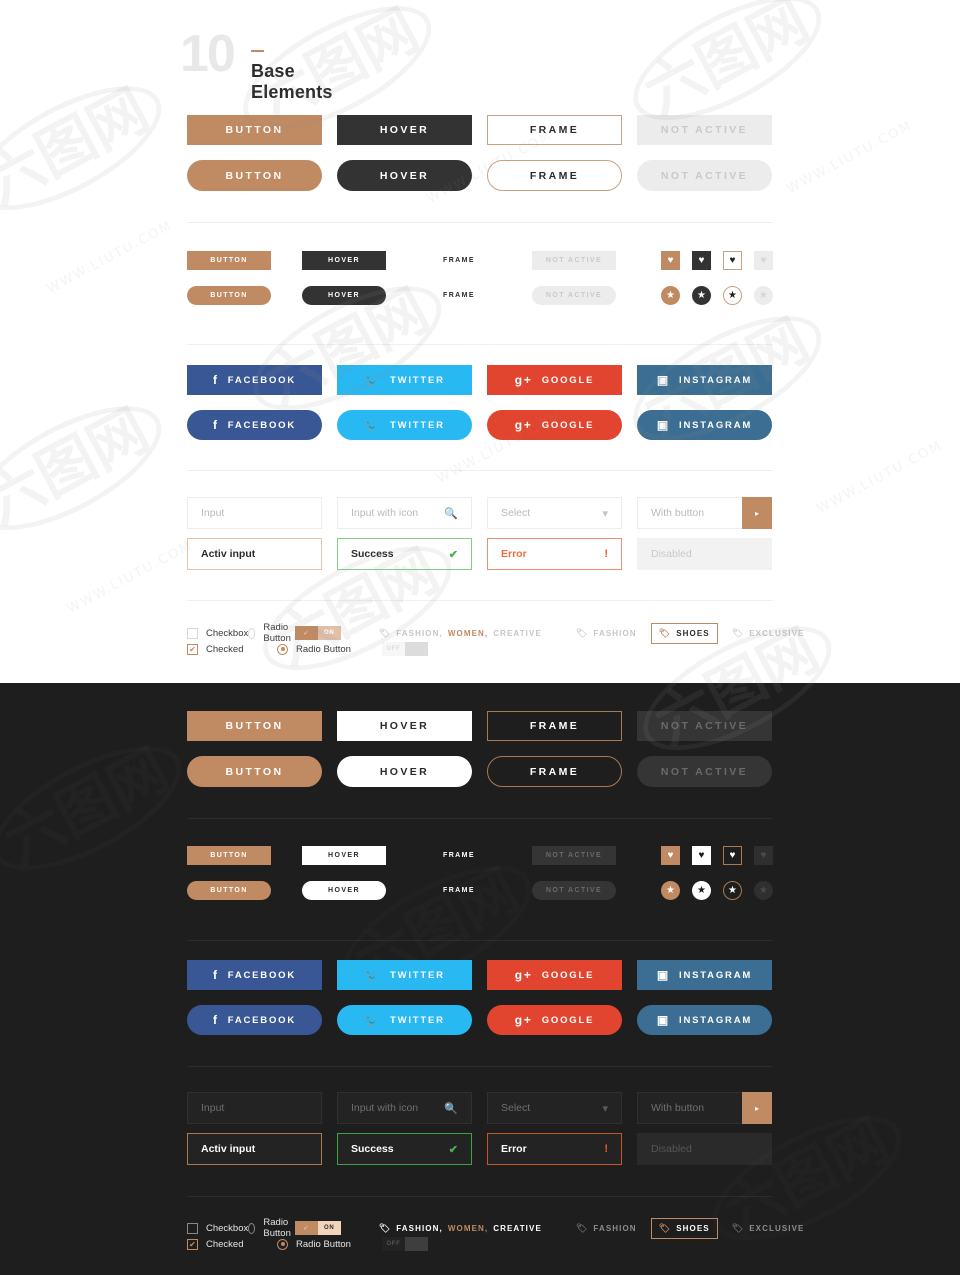  What do you see at coordinates (254, 1108) in the screenshot?
I see `plain-input: Input` at bounding box center [254, 1108].